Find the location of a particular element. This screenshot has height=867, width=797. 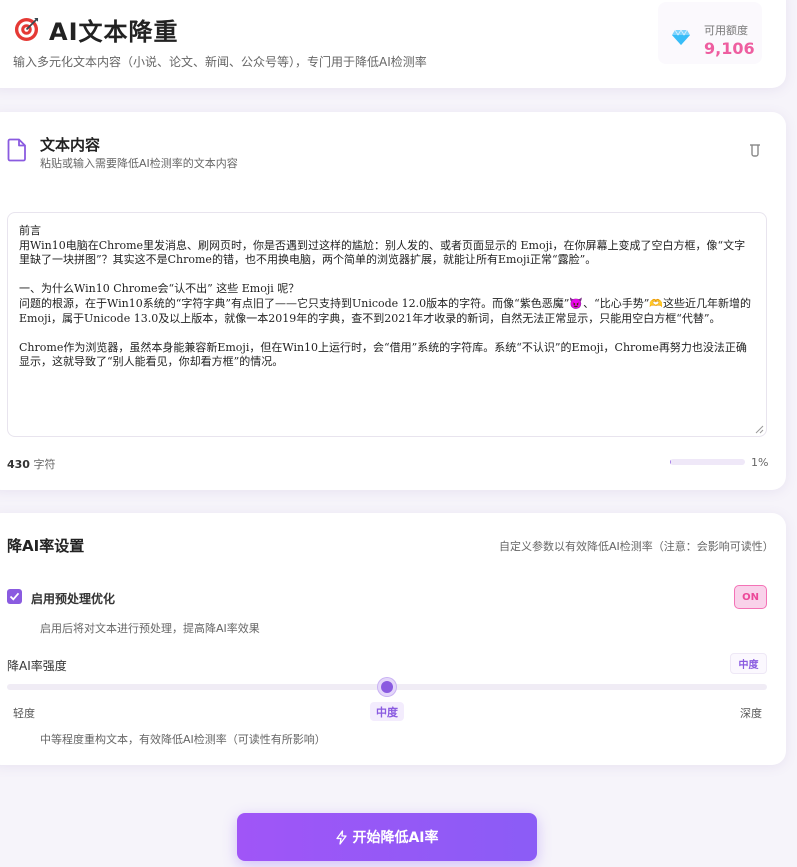

text-section-description: 粘贴或输入需要降低AI检测率的文本内容 is located at coordinates (139, 163).